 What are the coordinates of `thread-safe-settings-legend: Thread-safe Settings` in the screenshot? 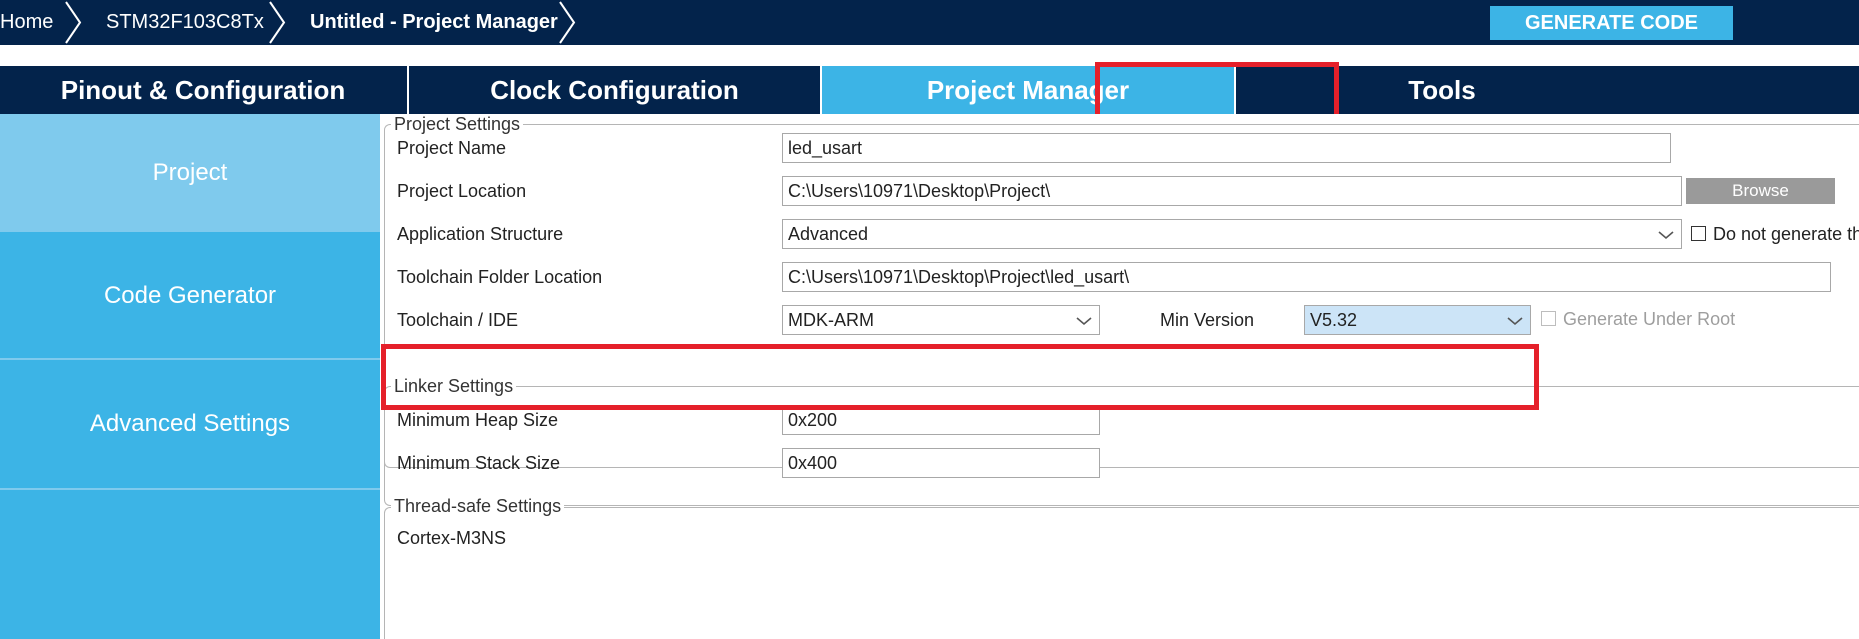 It's located at (478, 506).